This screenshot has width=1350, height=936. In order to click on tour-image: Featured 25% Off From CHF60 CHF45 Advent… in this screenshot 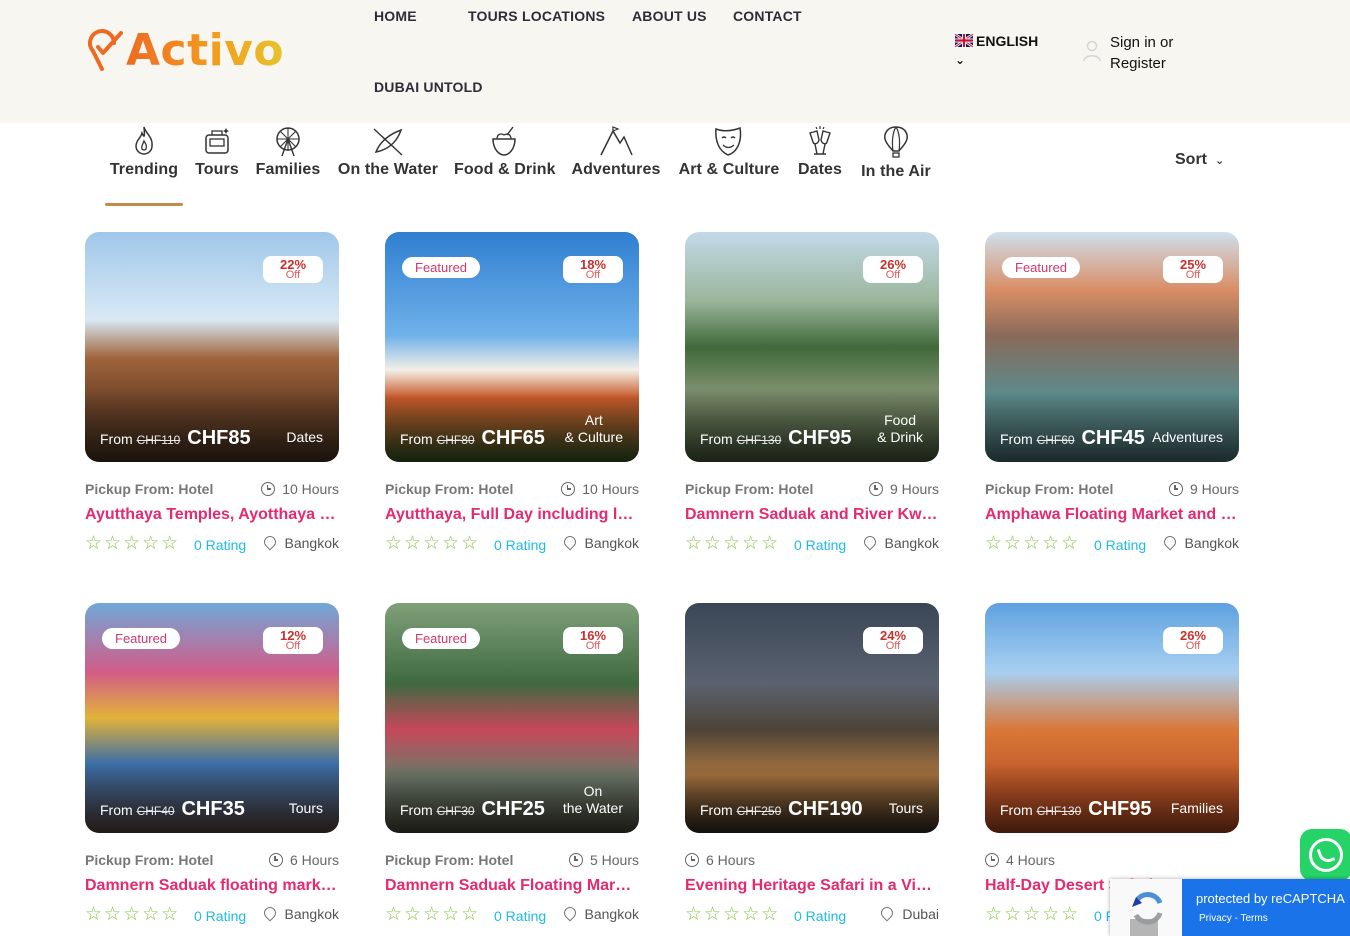, I will do `click(1112, 347)`.